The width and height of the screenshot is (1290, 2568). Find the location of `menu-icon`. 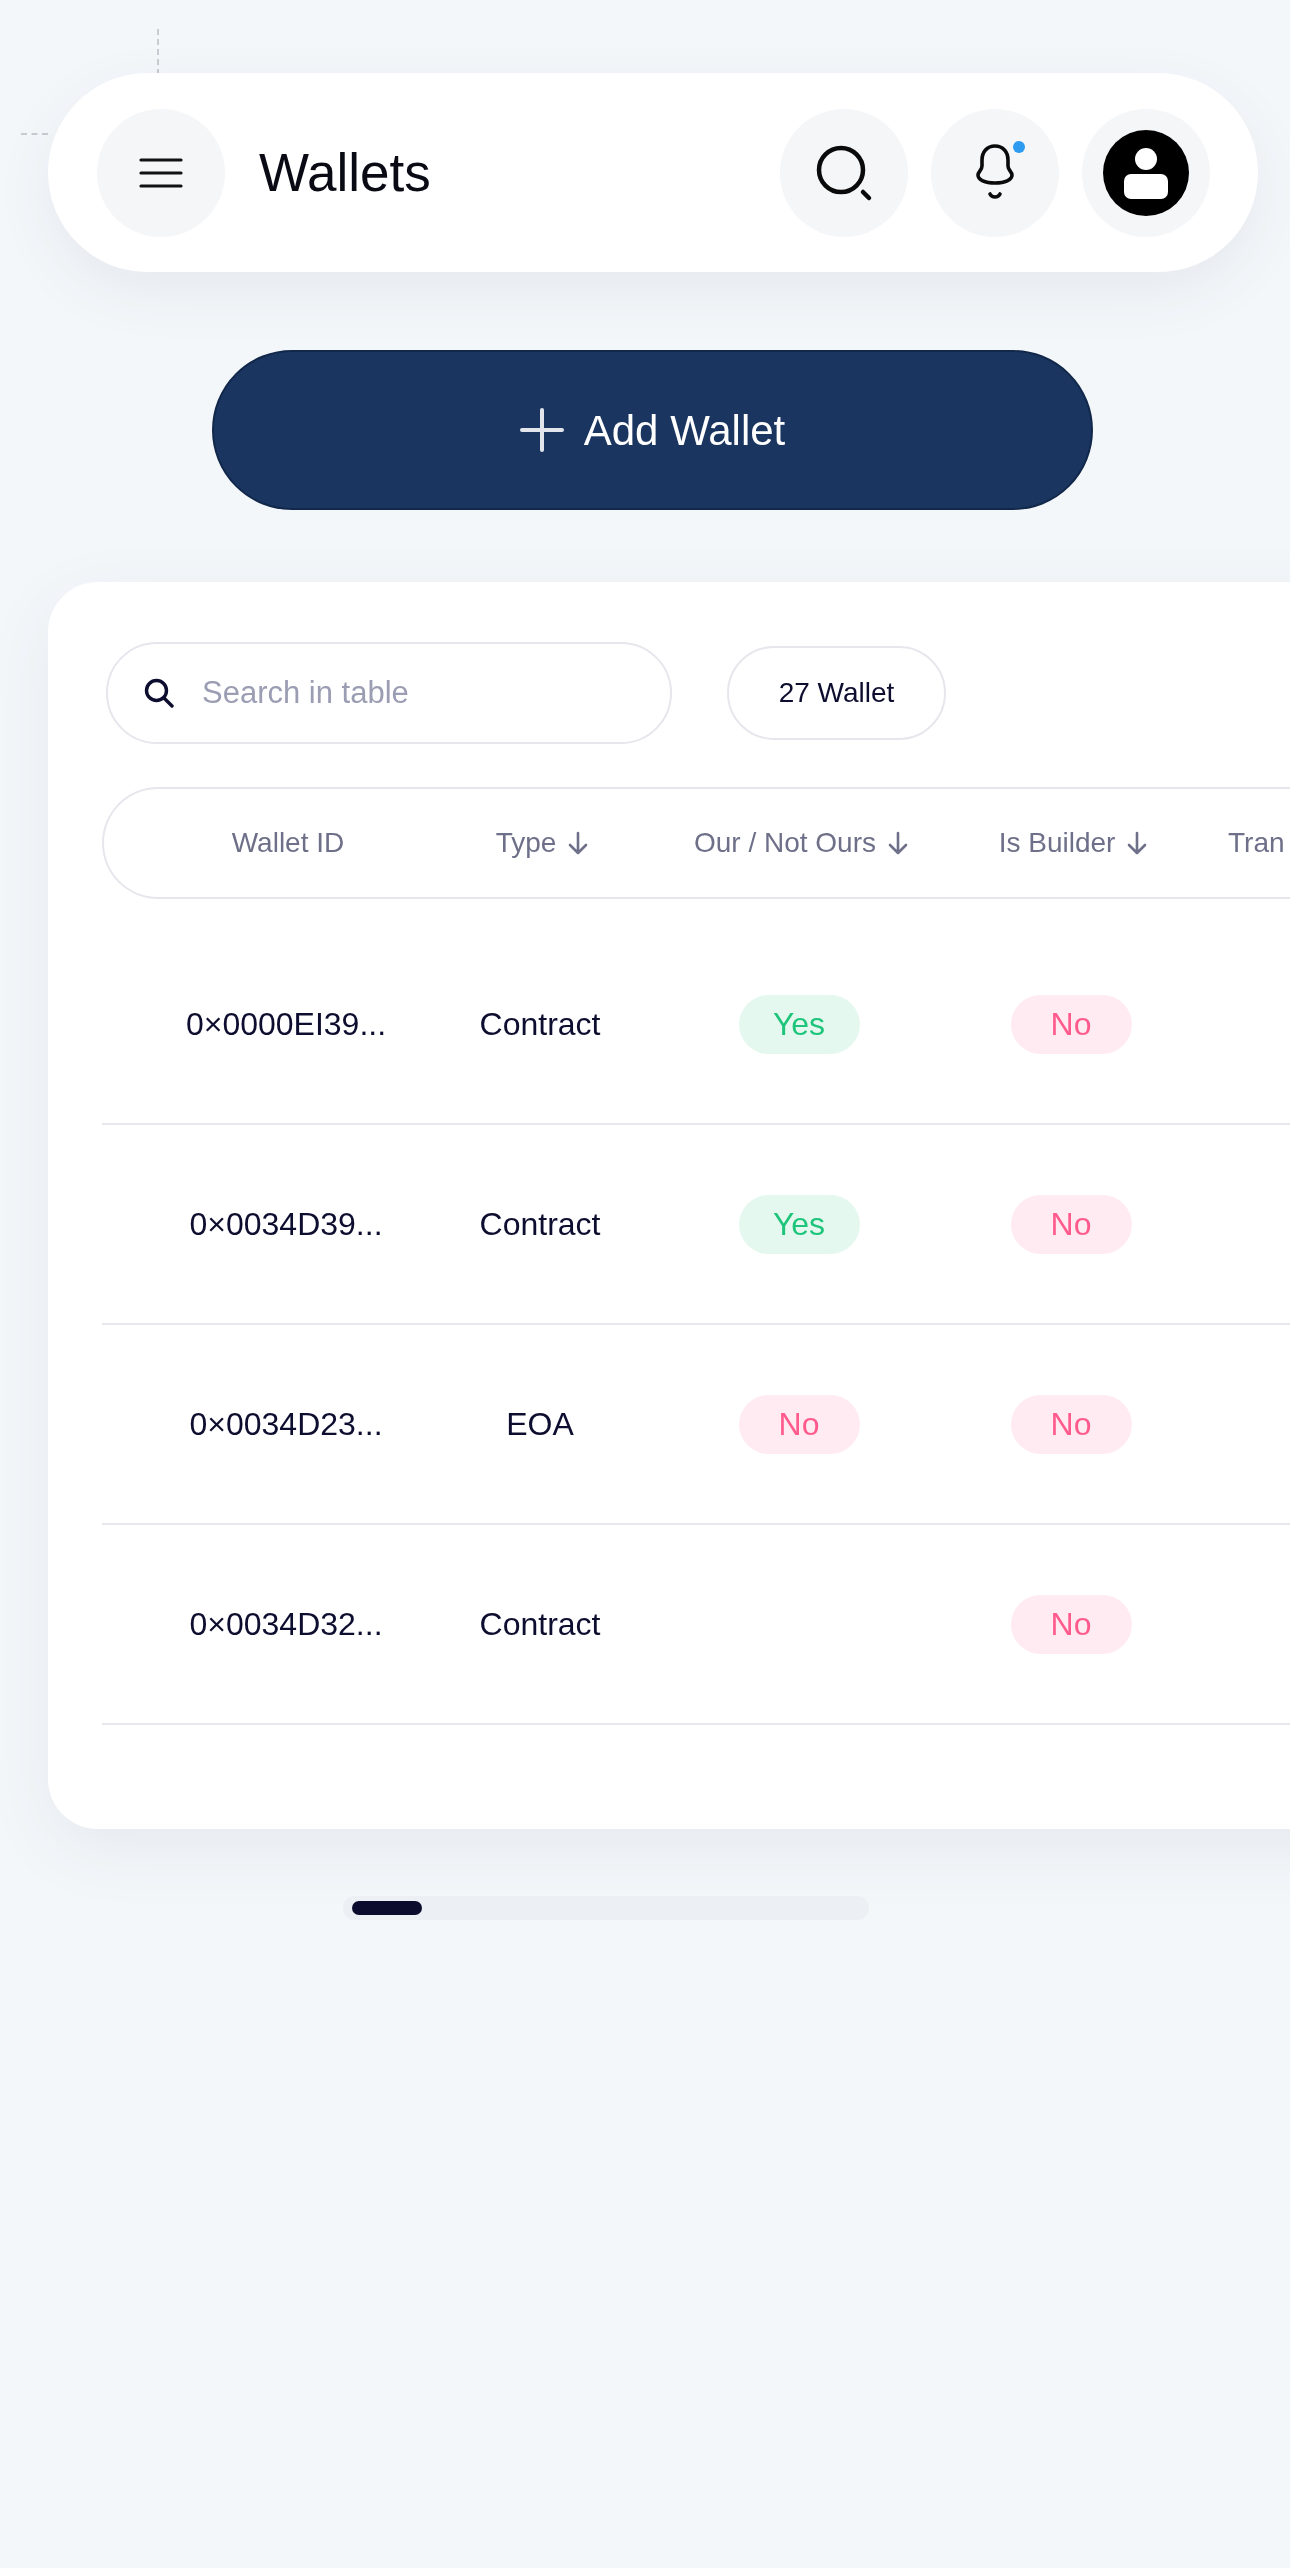

menu-icon is located at coordinates (161, 172).